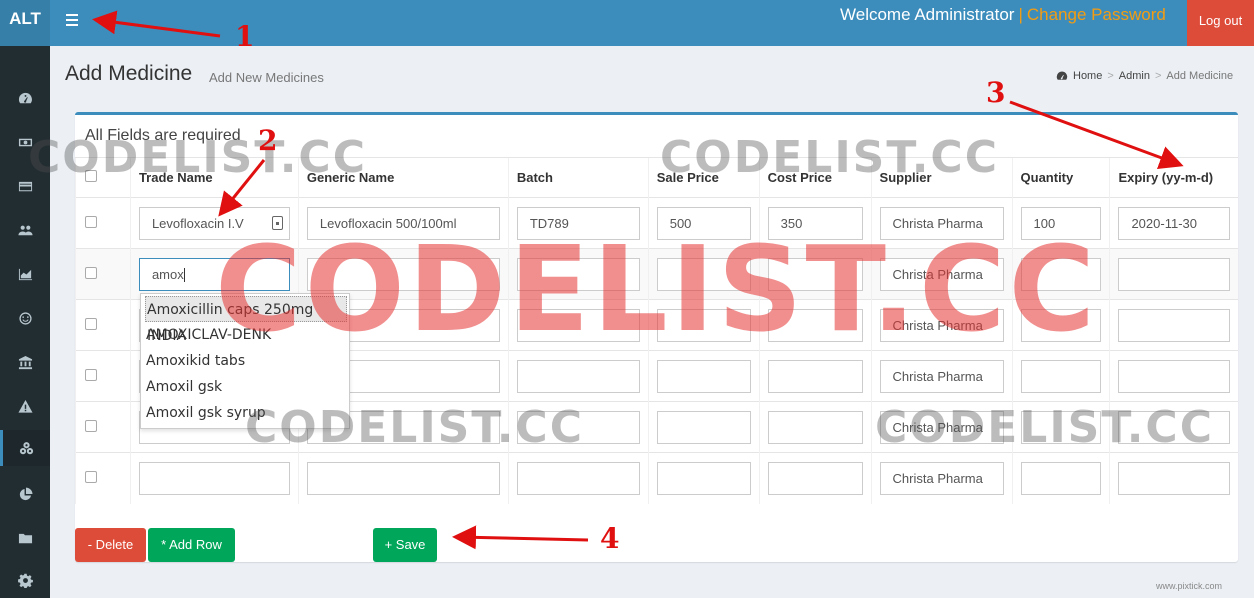  Describe the element at coordinates (246, 320) in the screenshot. I see `autocomplete-option: Amoxicillin caps 250mg INDIA` at that location.